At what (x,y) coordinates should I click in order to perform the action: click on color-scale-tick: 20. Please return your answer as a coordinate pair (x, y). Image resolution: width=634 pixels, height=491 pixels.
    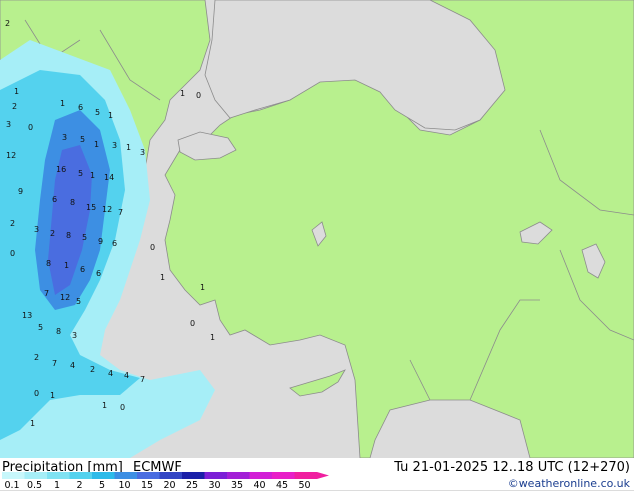
    Looking at the image, I should click on (169, 485).